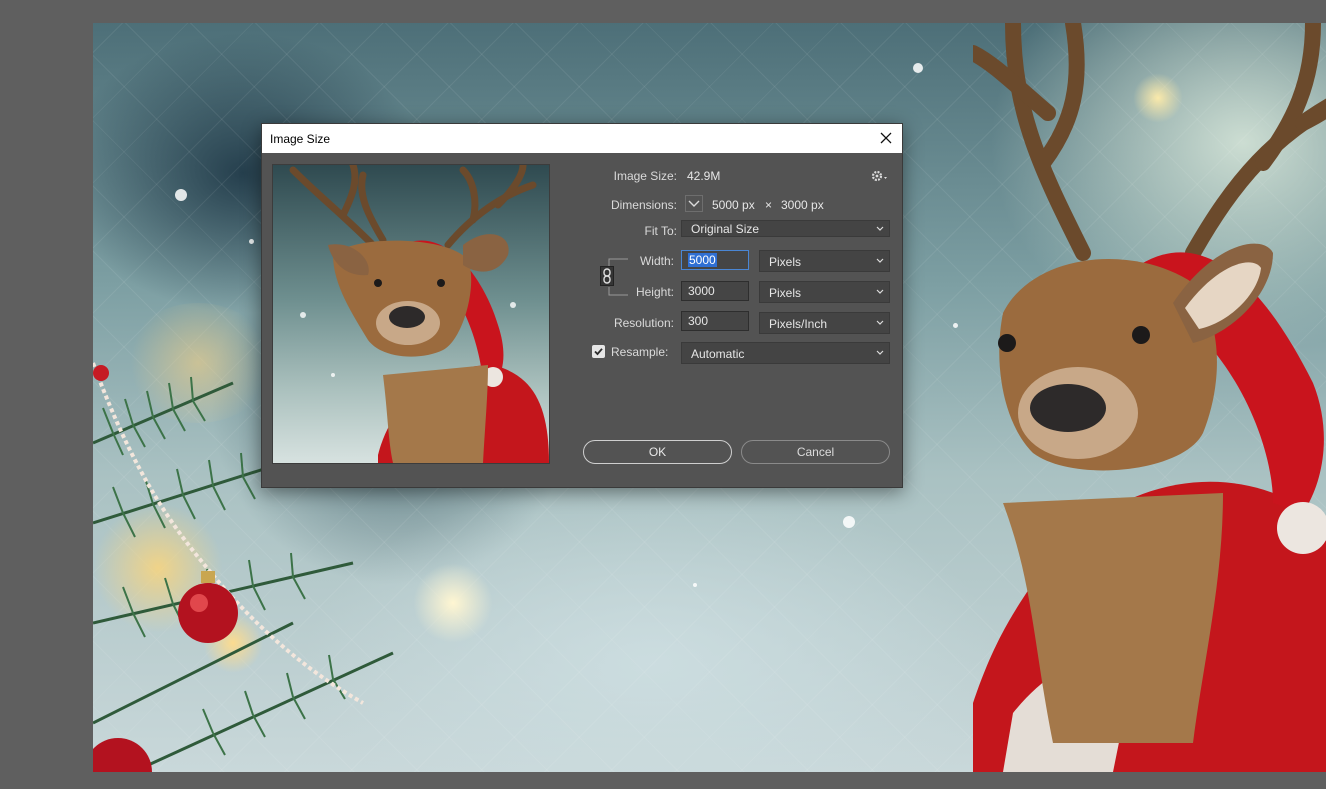 This screenshot has height=789, width=1326. I want to click on height-unit-value: Pixels, so click(785, 293).